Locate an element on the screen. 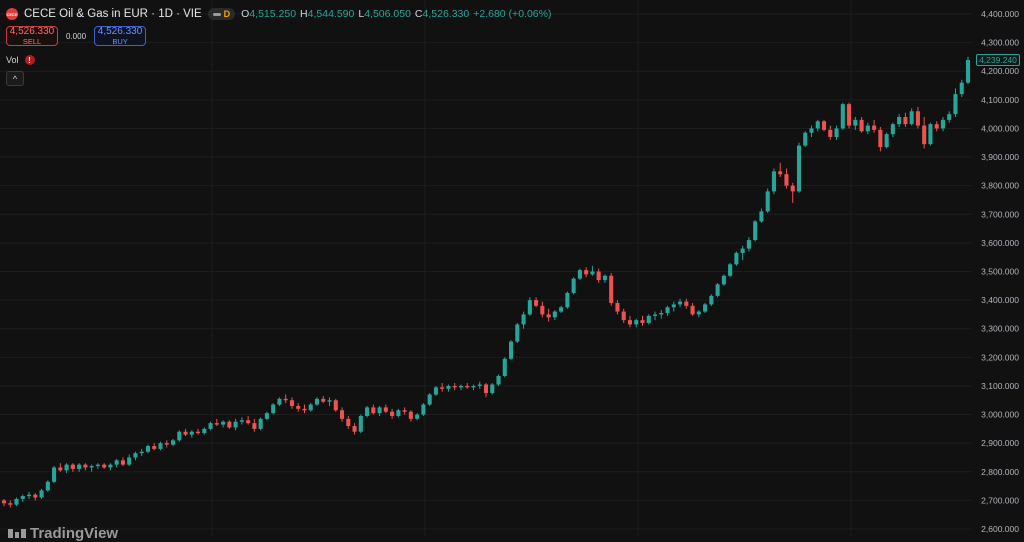 The height and width of the screenshot is (542, 1024). data-status-badge: D is located at coordinates (221, 14).